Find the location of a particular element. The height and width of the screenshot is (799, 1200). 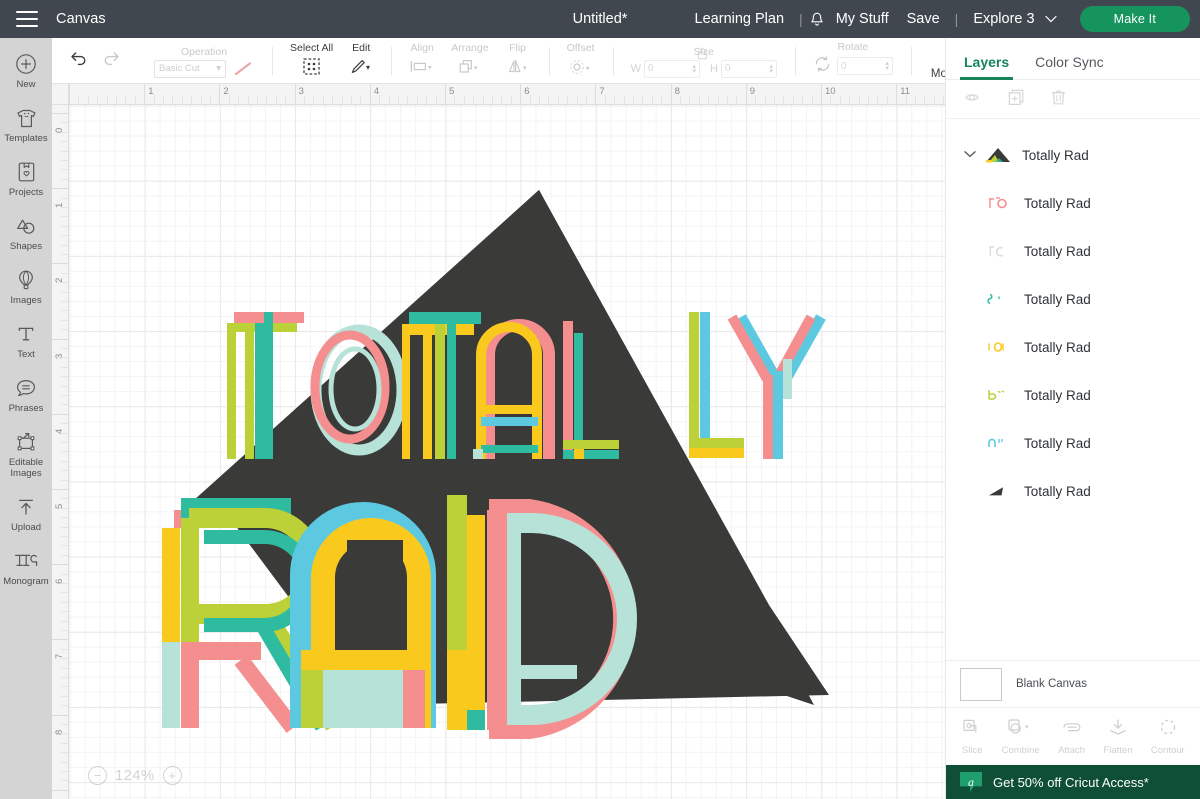

operation-control: Operation Basic Cut ▾ is located at coordinates (204, 65).